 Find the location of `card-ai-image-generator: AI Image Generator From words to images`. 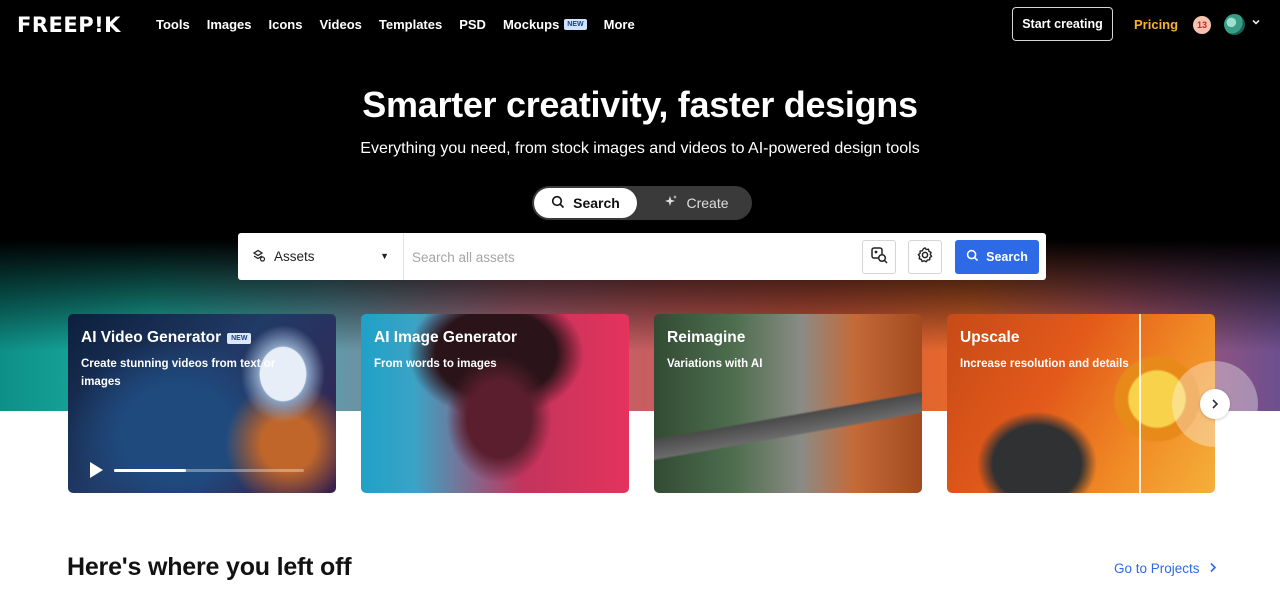

card-ai-image-generator: AI Image Generator From words to images is located at coordinates (495, 403).